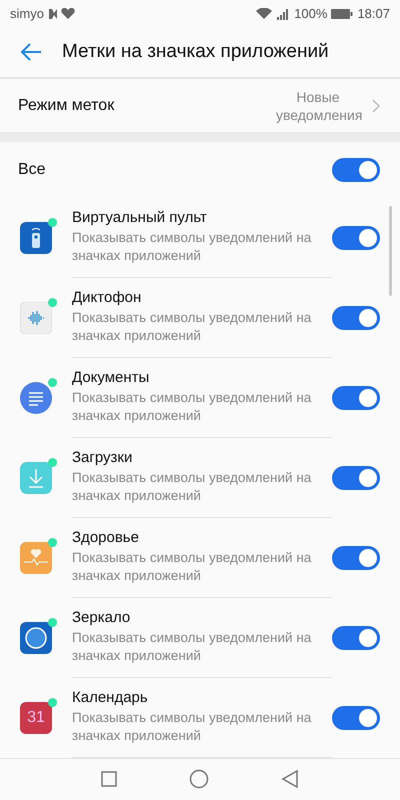  Describe the element at coordinates (283, 14) in the screenshot. I see `signal-icon` at that location.